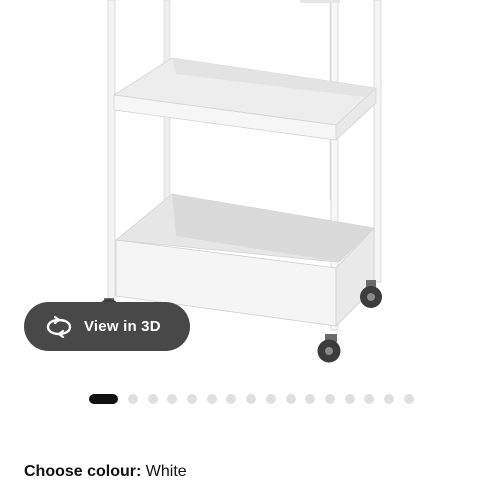  I want to click on rotate-360-icon, so click(59, 326).